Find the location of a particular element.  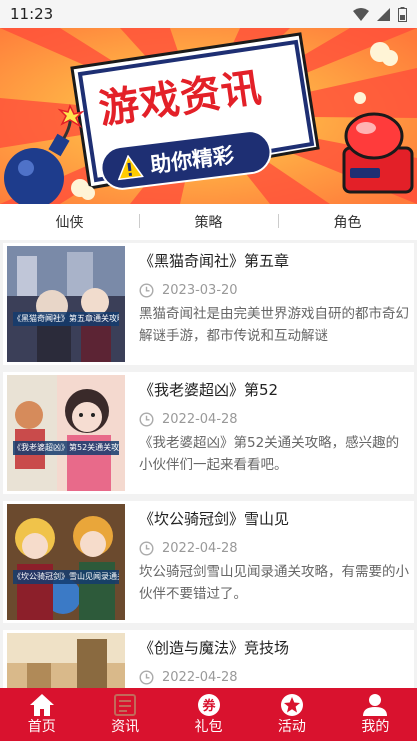

news-body: 《创造与魔法》竞技场 2022-04-28 is located at coordinates (269, 659).